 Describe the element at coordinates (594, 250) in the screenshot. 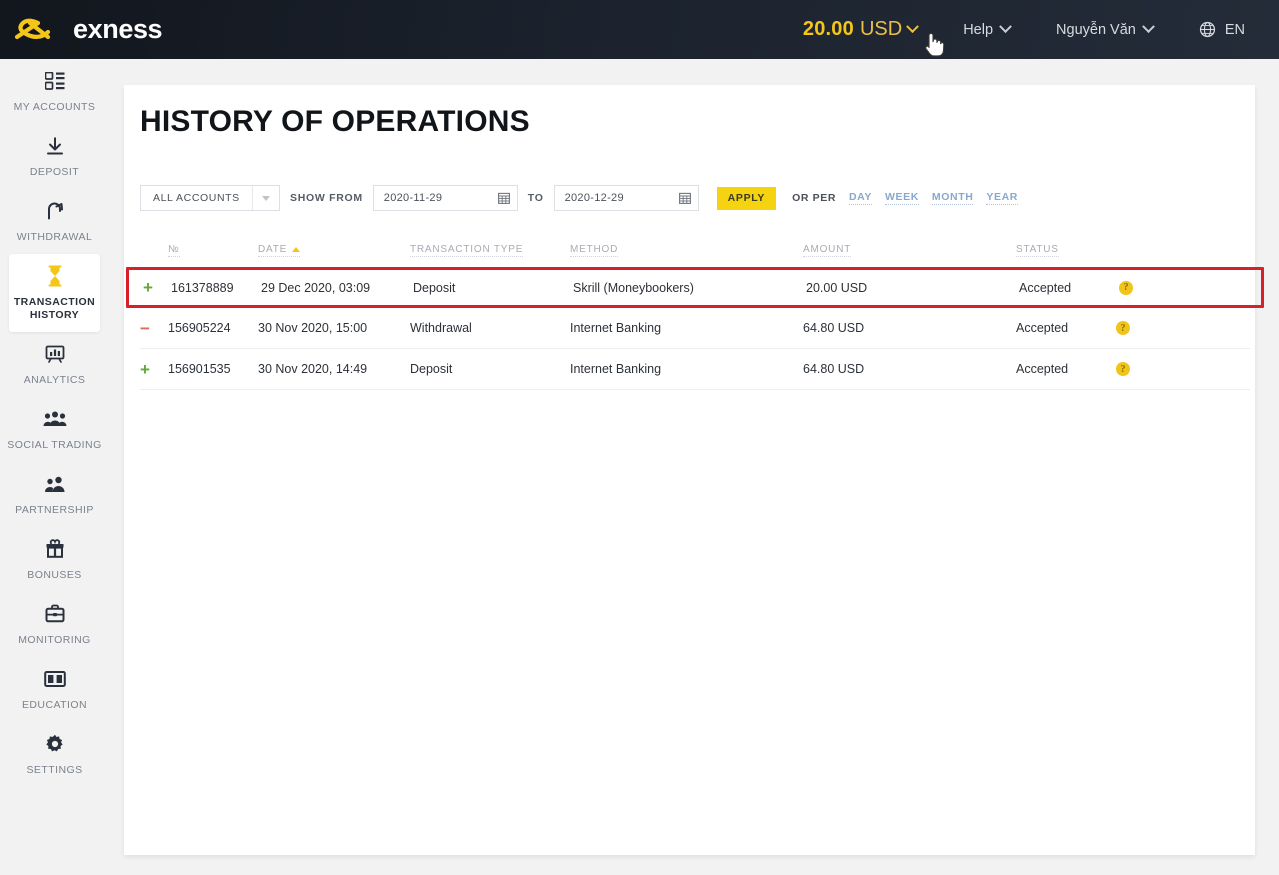

I see `column-header-method: METHOD` at that location.